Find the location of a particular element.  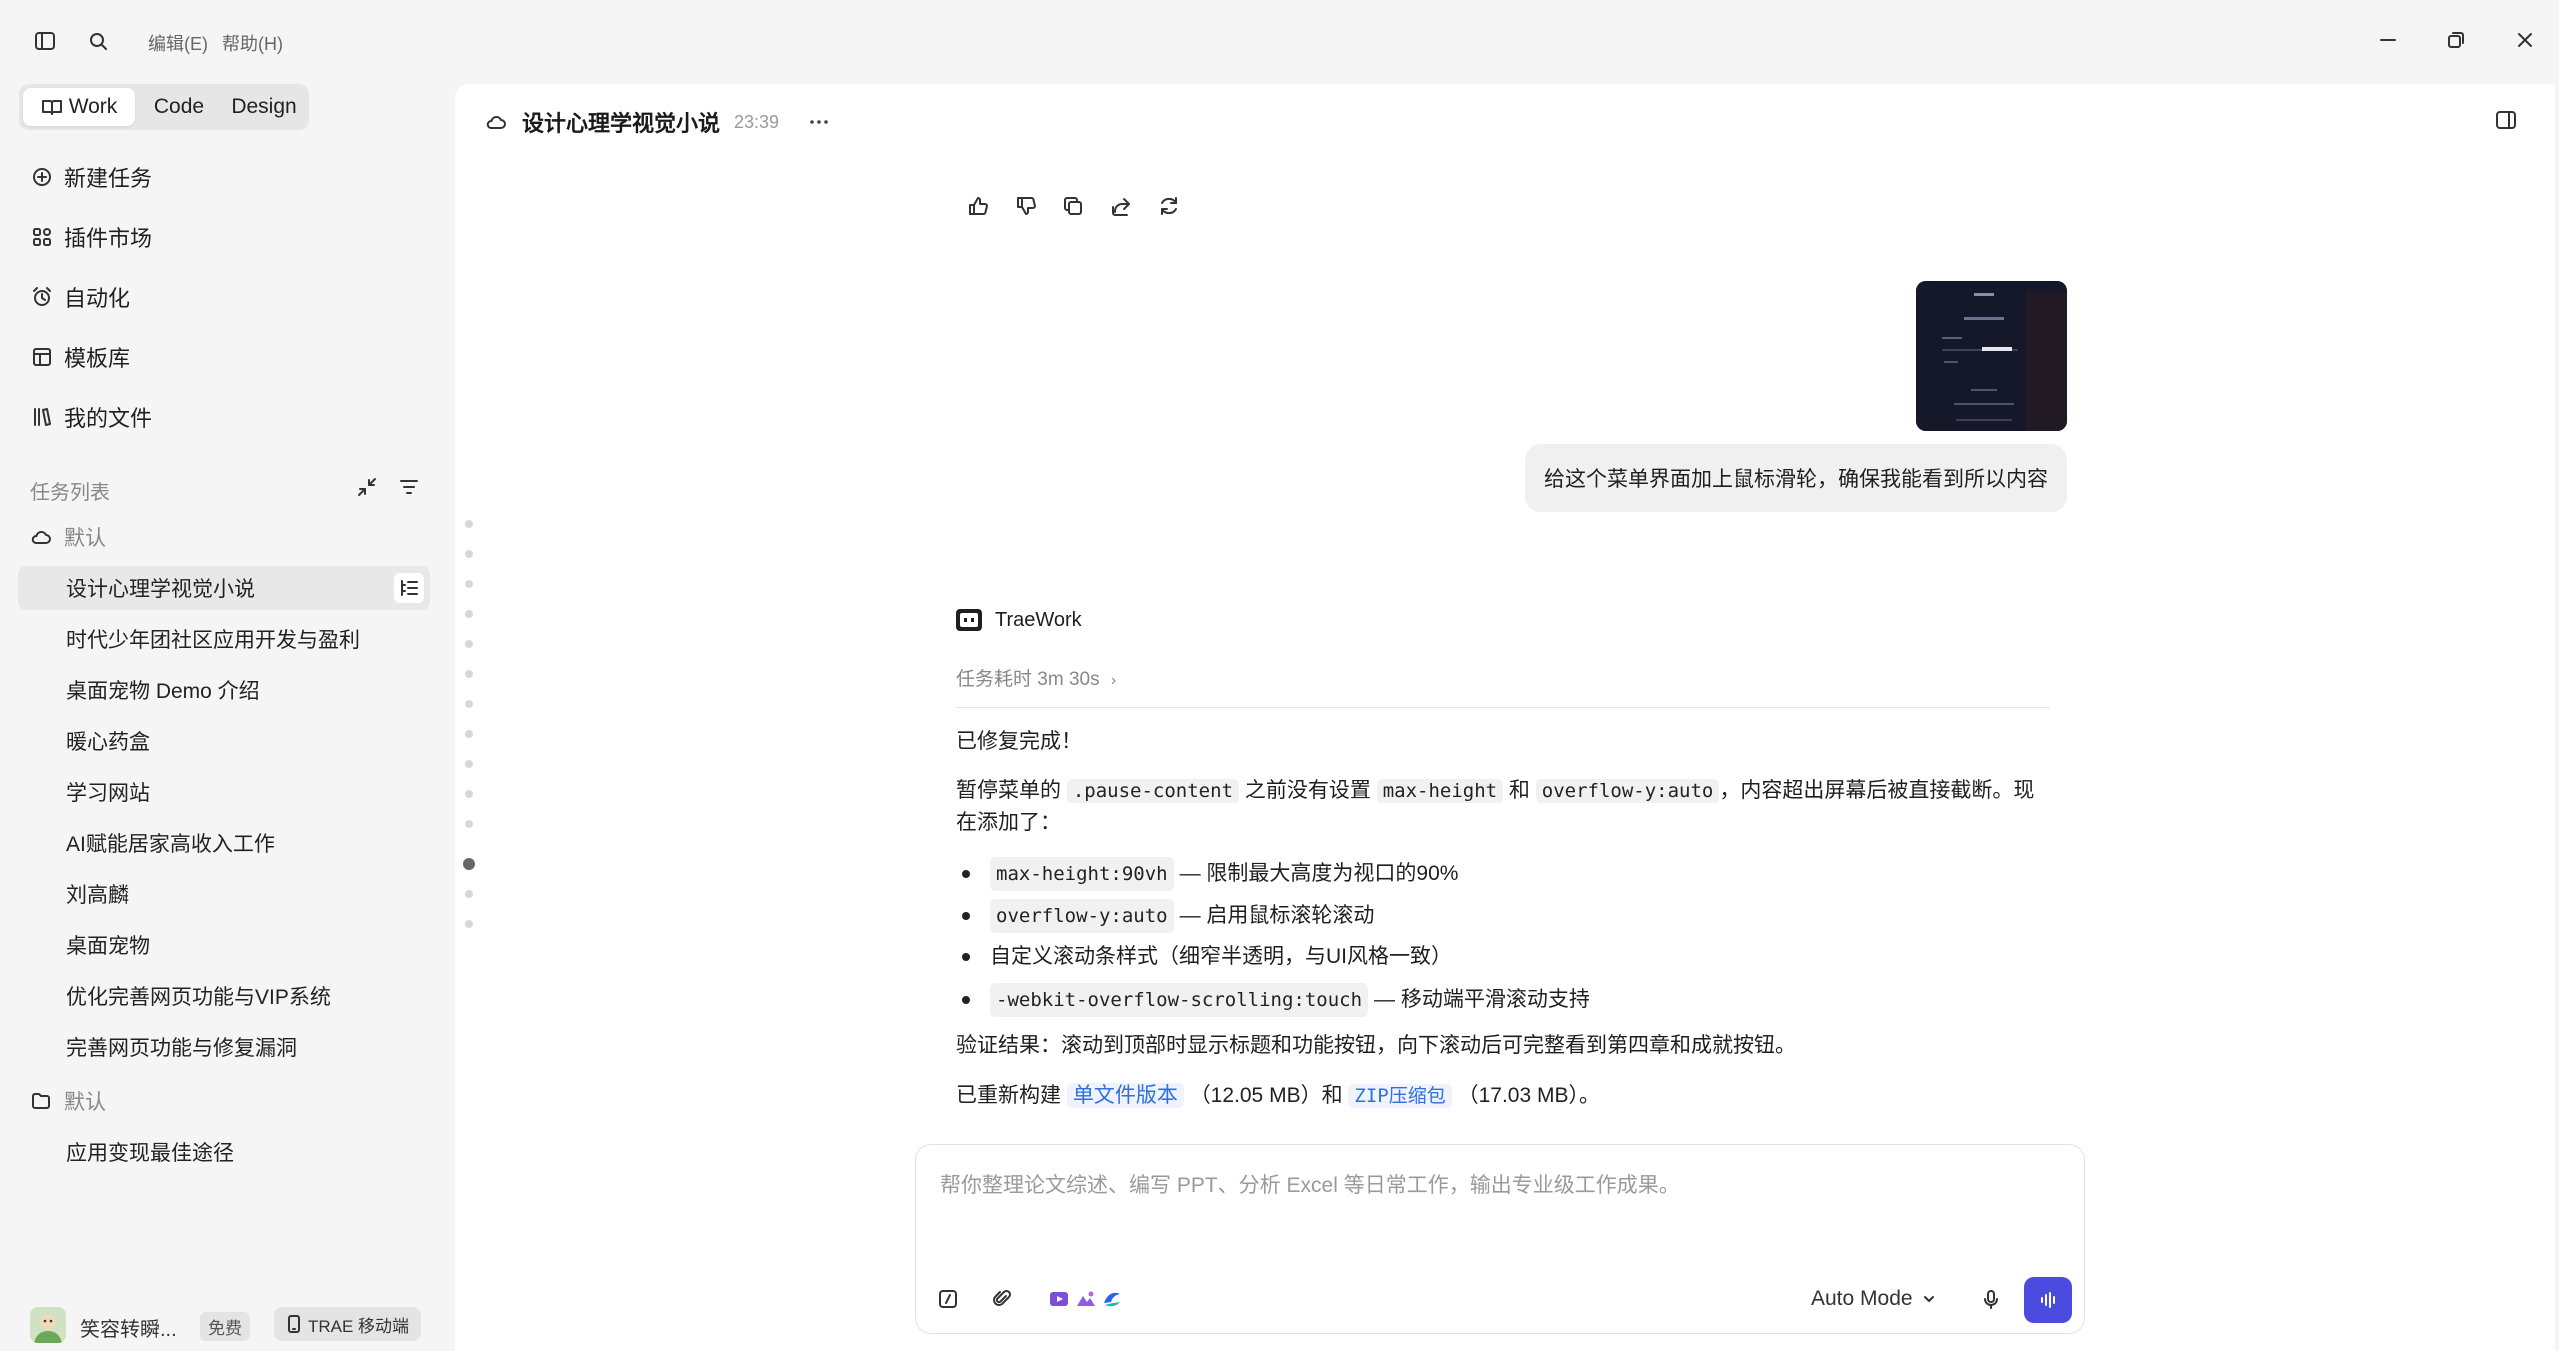

nav-automation: 自动化 is located at coordinates (80, 297).